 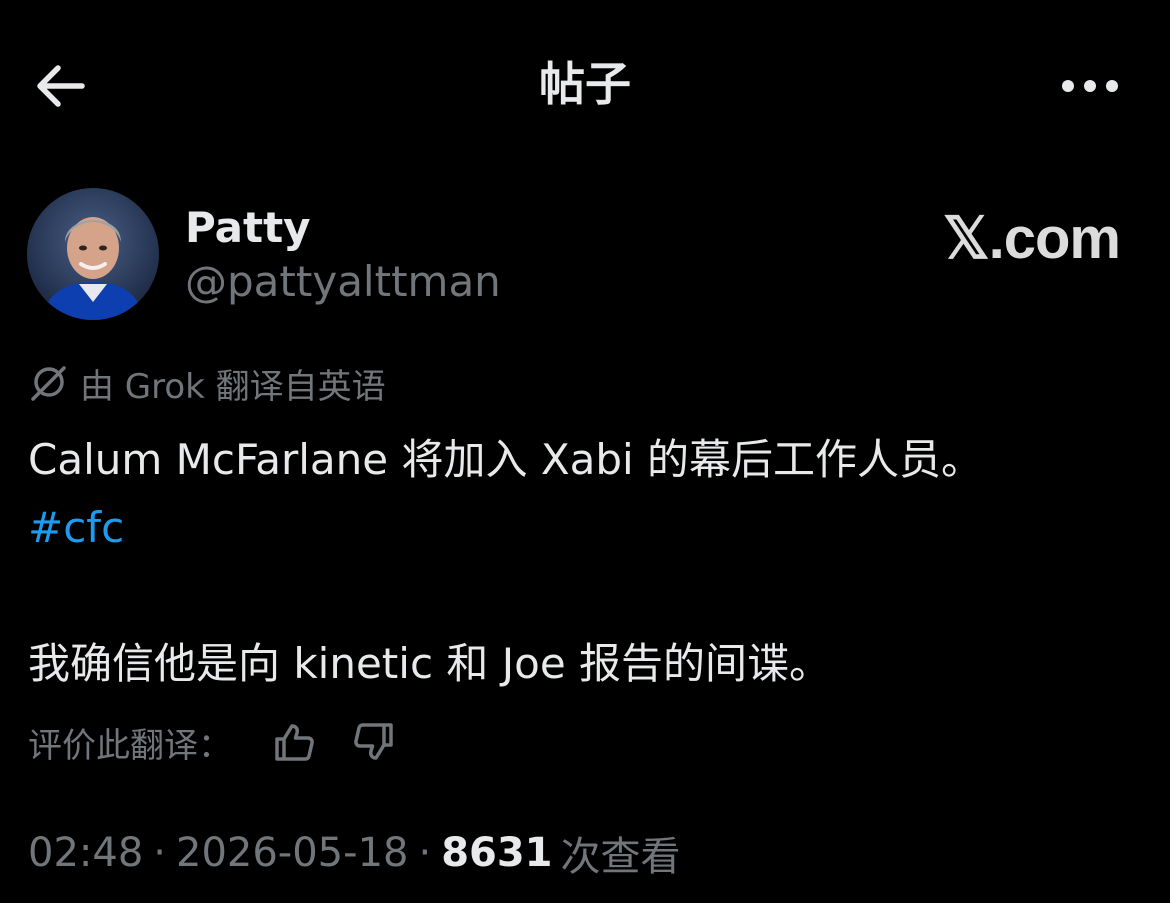 I want to click on thumbs-down-icon, so click(x=373, y=741).